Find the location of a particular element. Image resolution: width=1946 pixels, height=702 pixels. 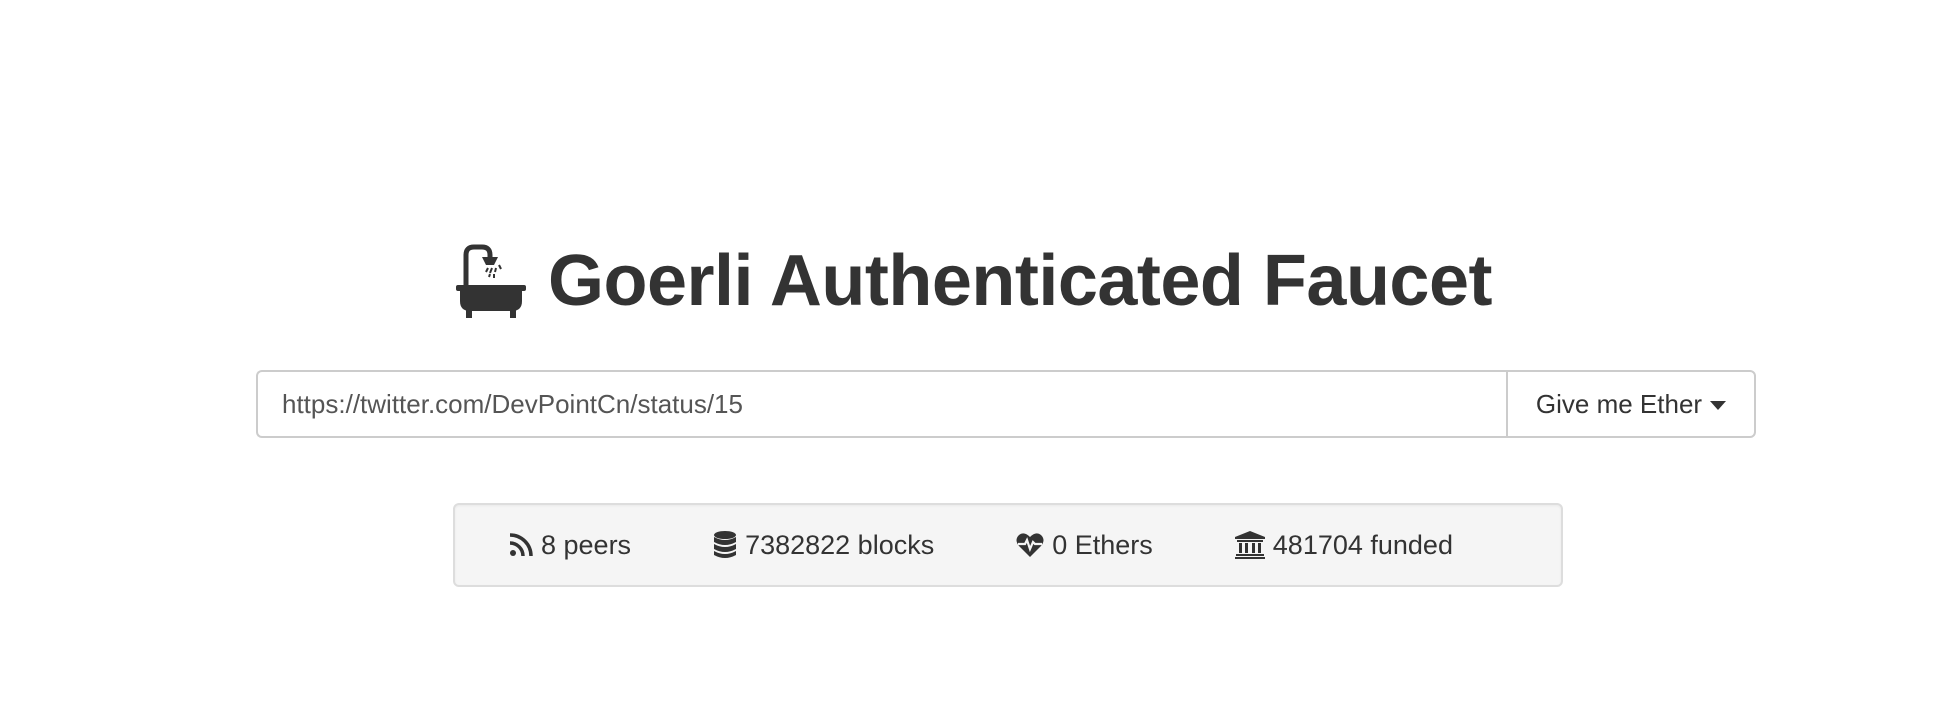

stat-peers: 8 peers is located at coordinates (570, 545).